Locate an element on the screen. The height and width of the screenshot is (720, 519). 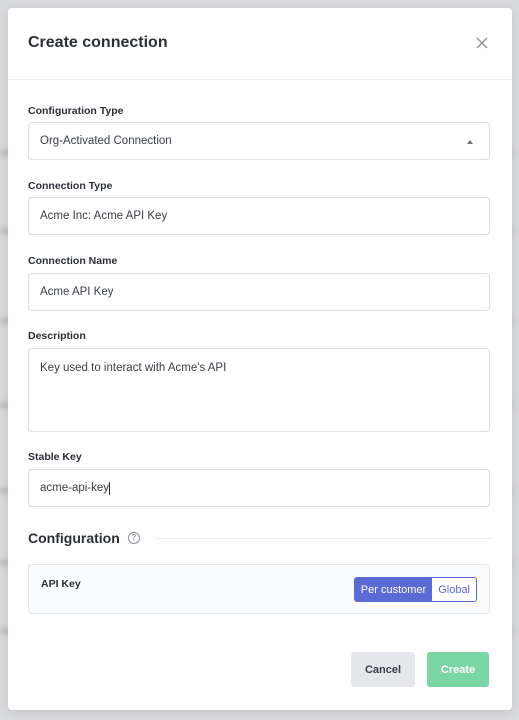
configuration-section-title: Configuration ? is located at coordinates (84, 538).